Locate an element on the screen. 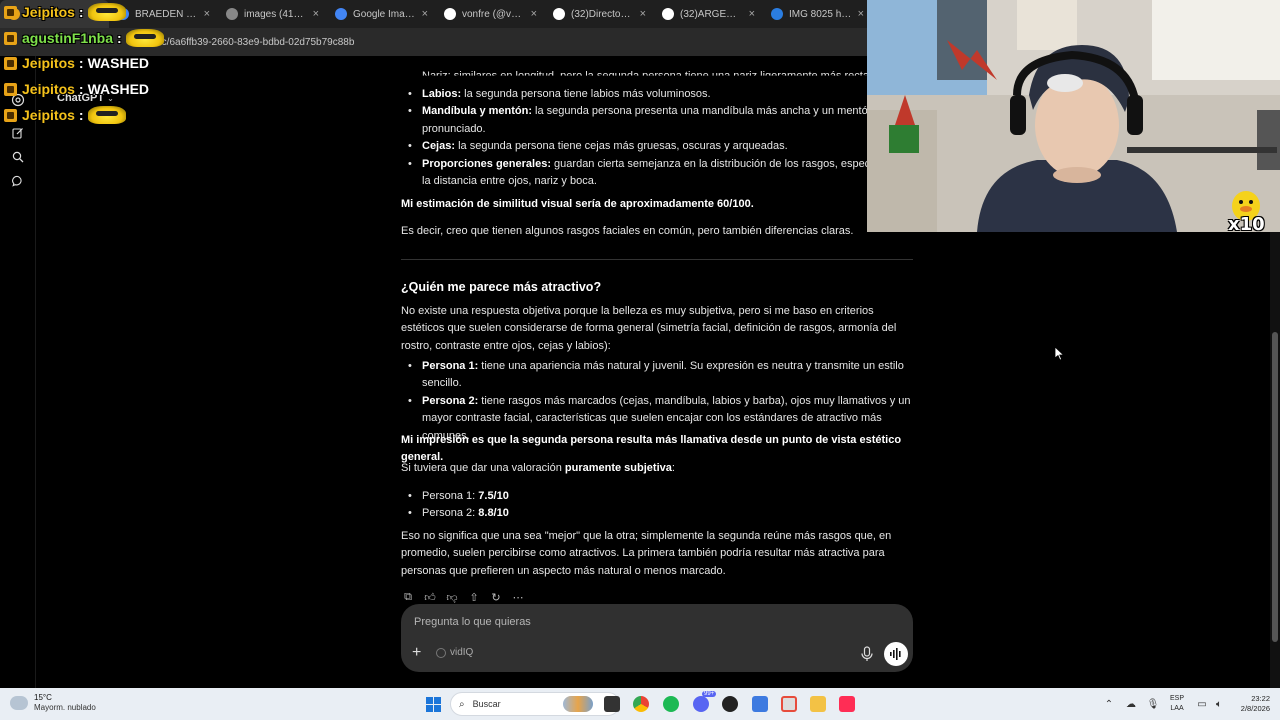 The image size is (1280, 720). copy-icon: ⧉ is located at coordinates (408, 597).